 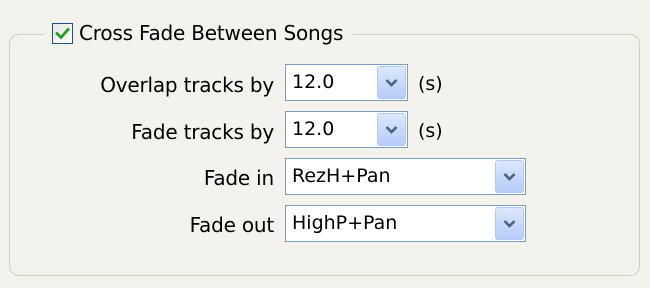 I want to click on fade-in-dropdown-button, so click(x=509, y=176).